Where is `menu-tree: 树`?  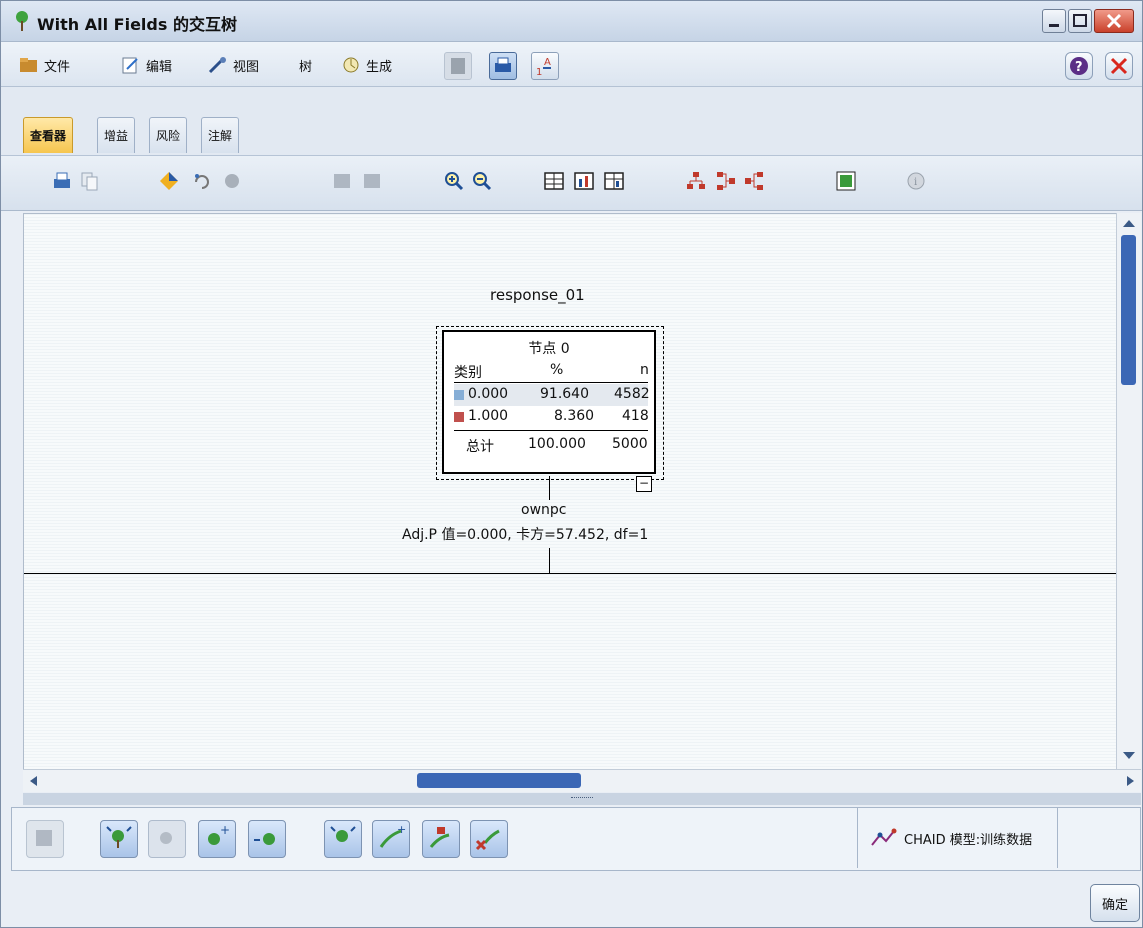
menu-tree: 树 is located at coordinates (305, 65).